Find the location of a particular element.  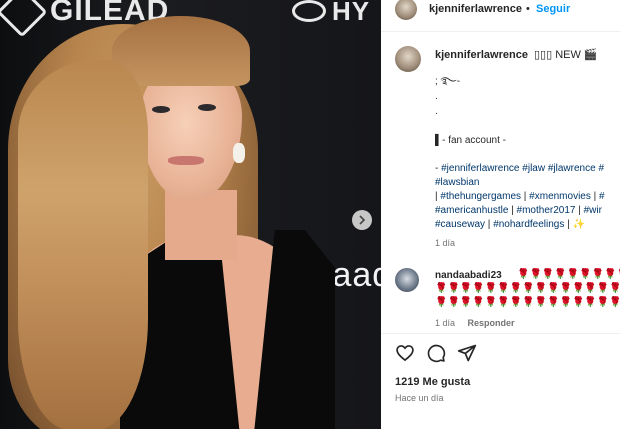

hashtag-link: #nohardfeelings is located at coordinates (528, 224).